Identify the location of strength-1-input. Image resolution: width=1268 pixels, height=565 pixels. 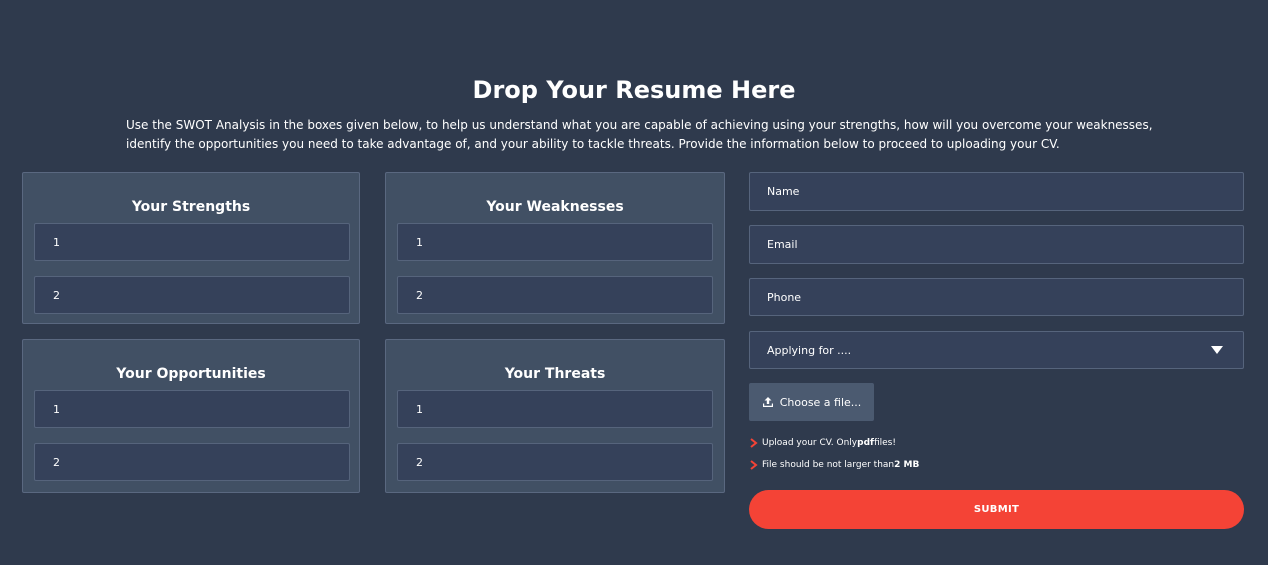
(192, 242).